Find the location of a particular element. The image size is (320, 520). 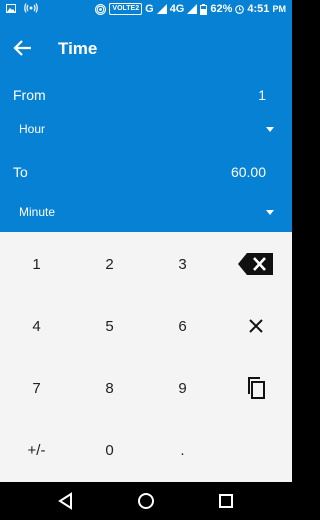

key-2: 2 is located at coordinates (109, 264).